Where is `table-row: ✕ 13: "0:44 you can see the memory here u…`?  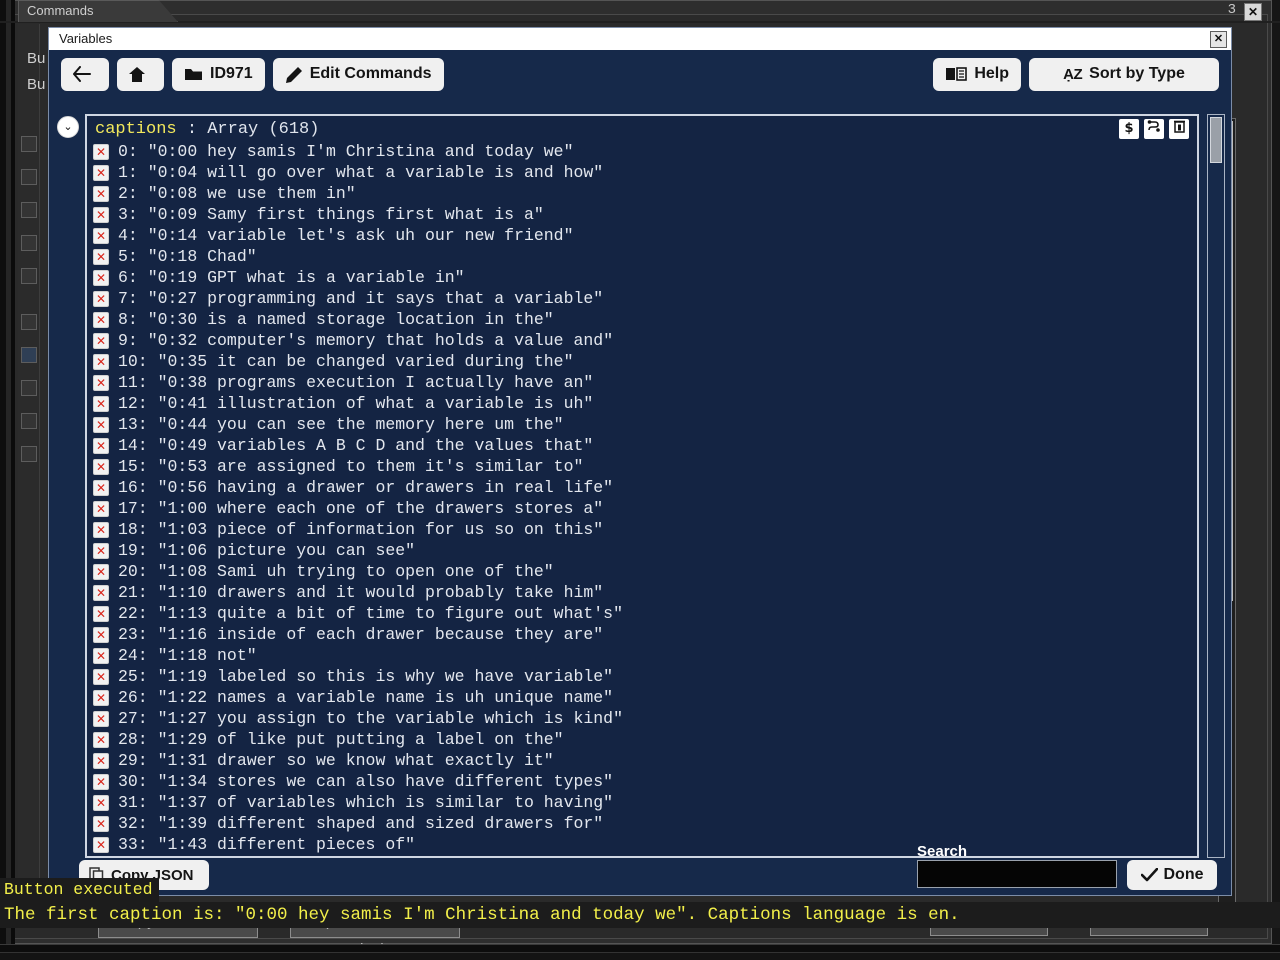 table-row: ✕ 13: "0:44 you can see the memory here u… is located at coordinates (645, 424).